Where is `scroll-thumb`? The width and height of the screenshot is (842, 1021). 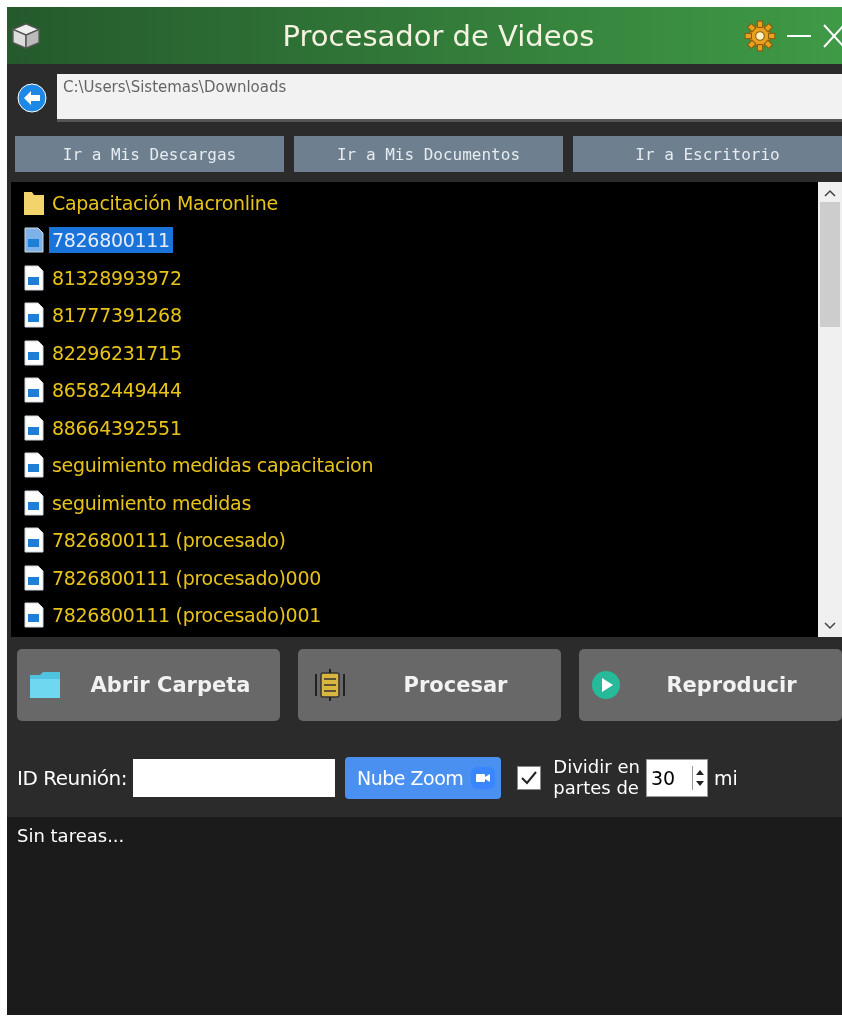 scroll-thumb is located at coordinates (830, 264).